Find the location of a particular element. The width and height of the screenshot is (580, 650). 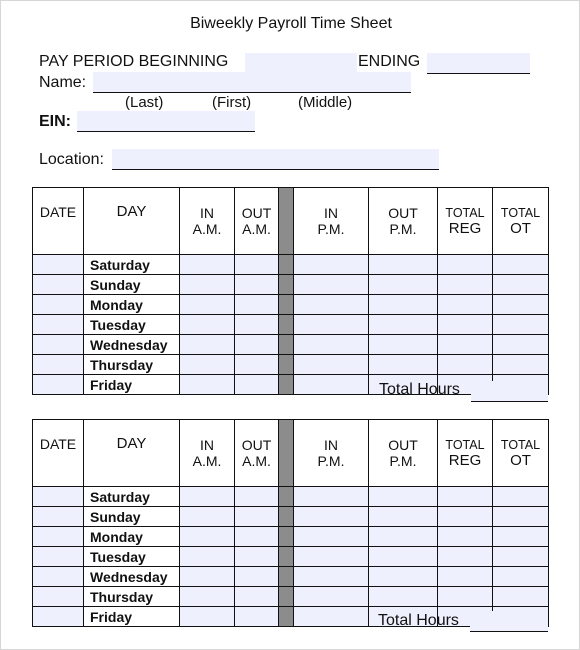

ending-input is located at coordinates (478, 63).